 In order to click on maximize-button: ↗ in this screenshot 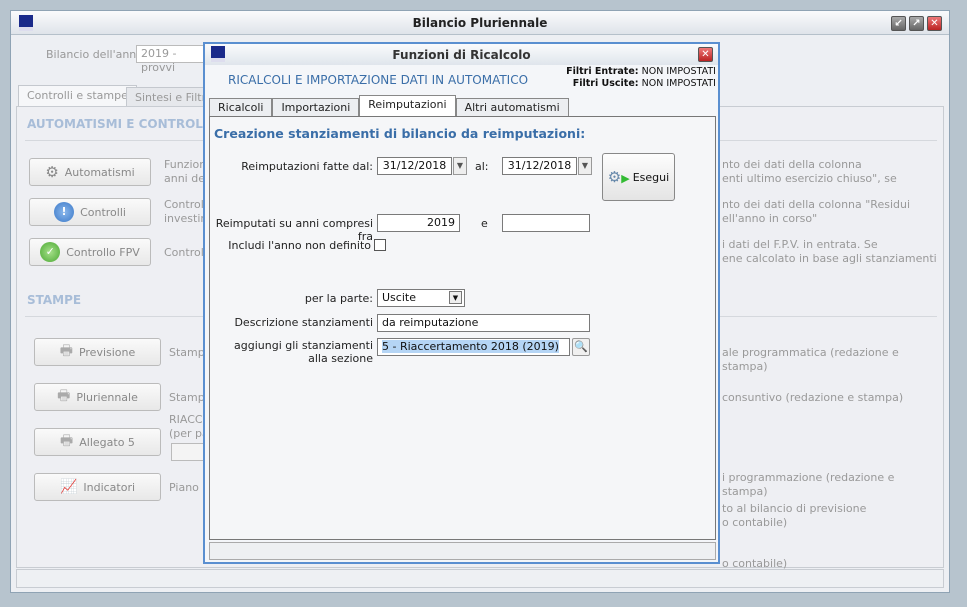, I will do `click(916, 23)`.